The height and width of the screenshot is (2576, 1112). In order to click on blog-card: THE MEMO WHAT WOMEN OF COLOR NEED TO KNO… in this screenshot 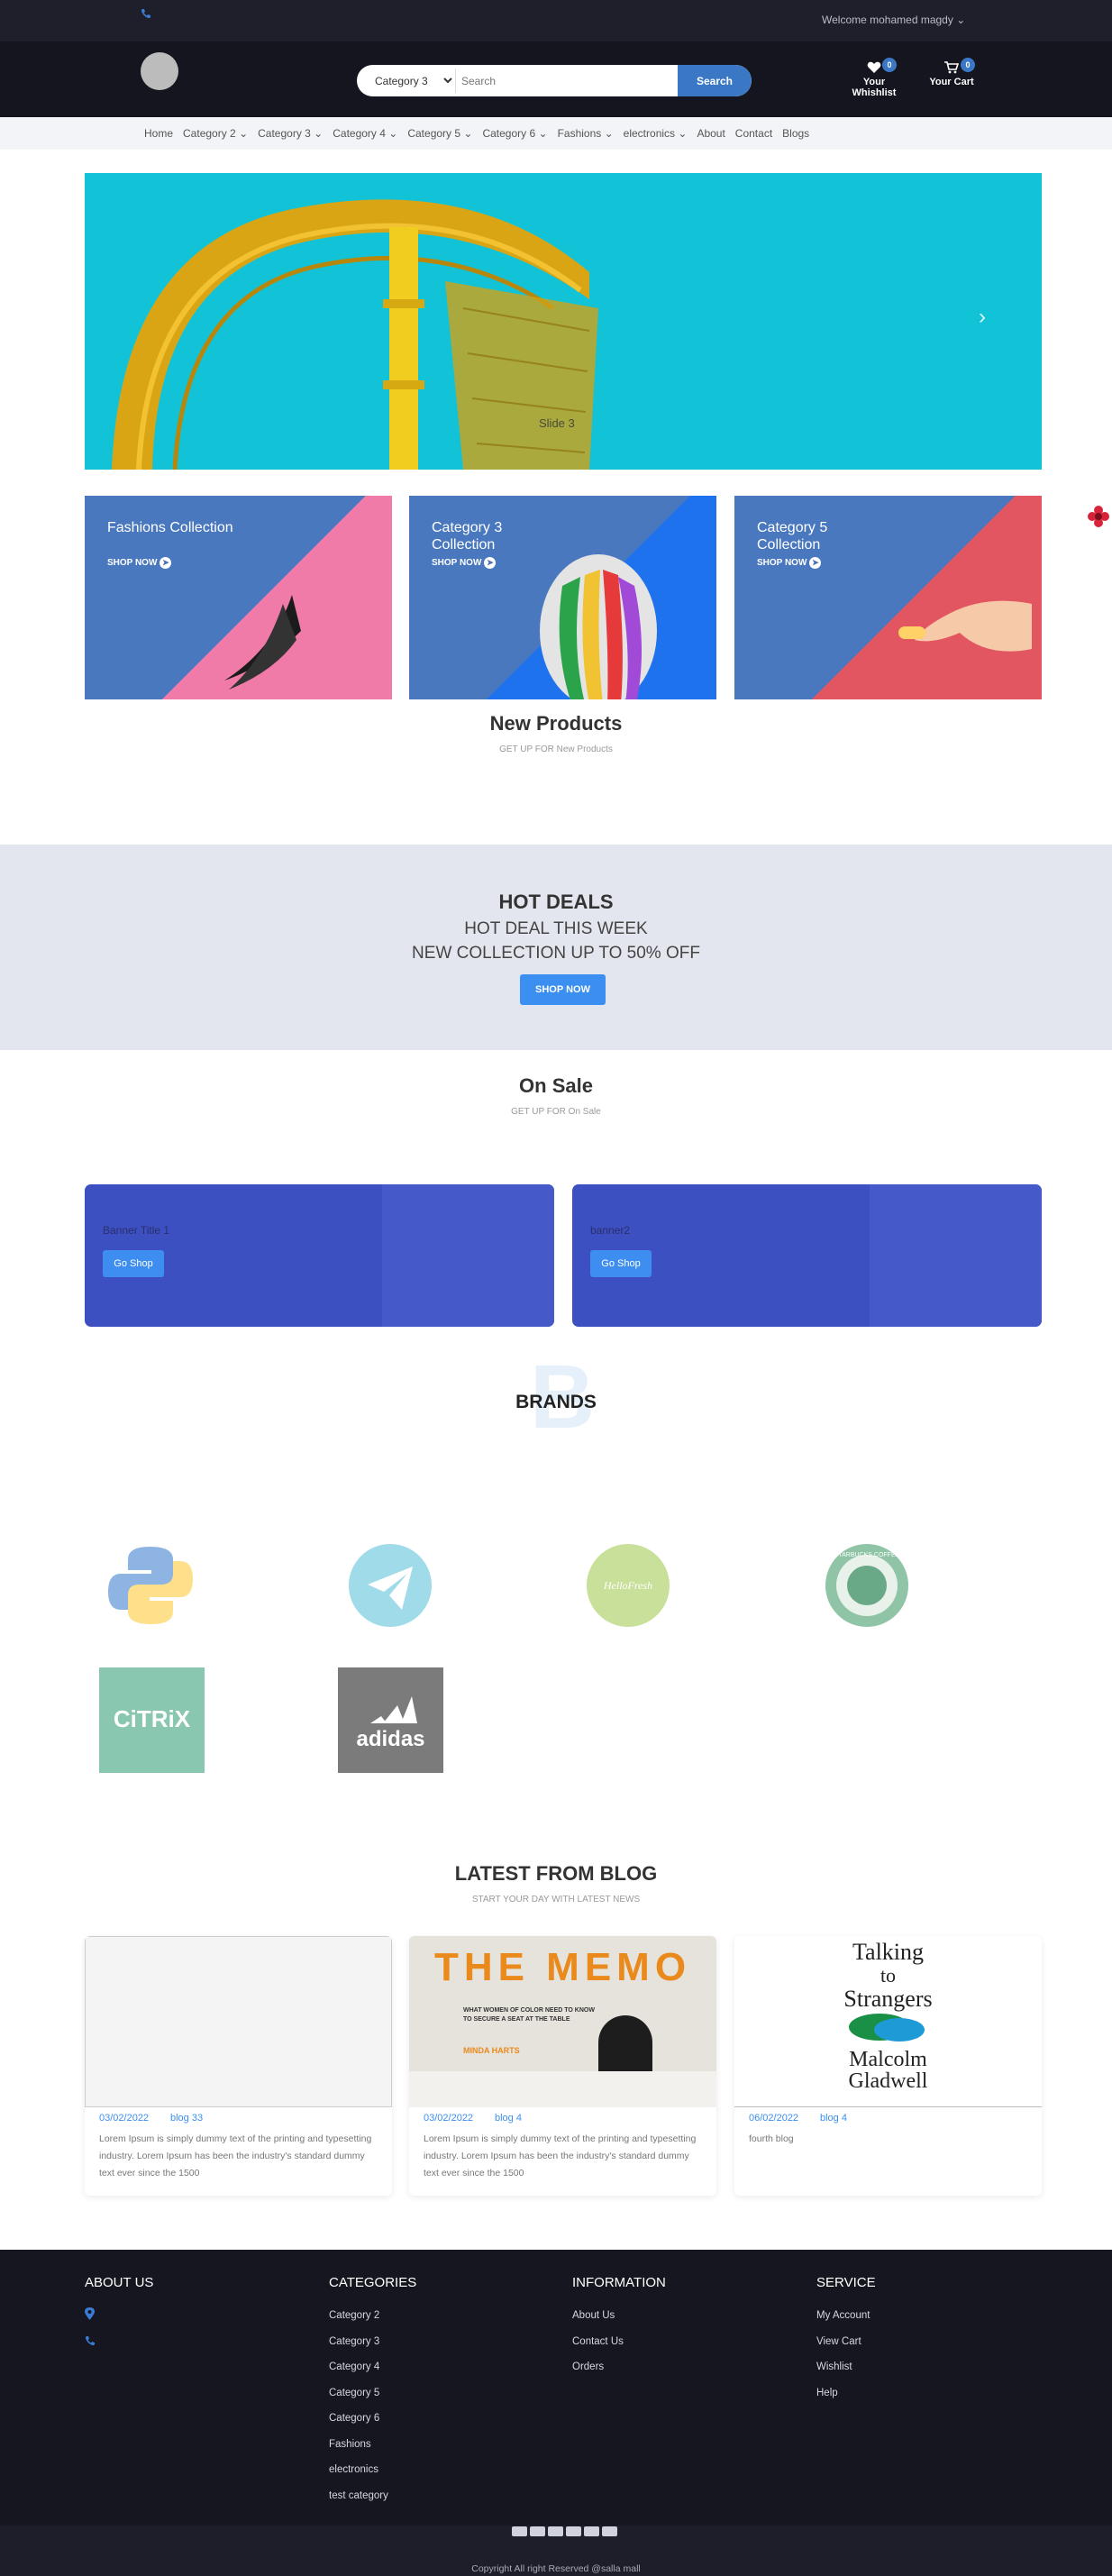, I will do `click(562, 2066)`.